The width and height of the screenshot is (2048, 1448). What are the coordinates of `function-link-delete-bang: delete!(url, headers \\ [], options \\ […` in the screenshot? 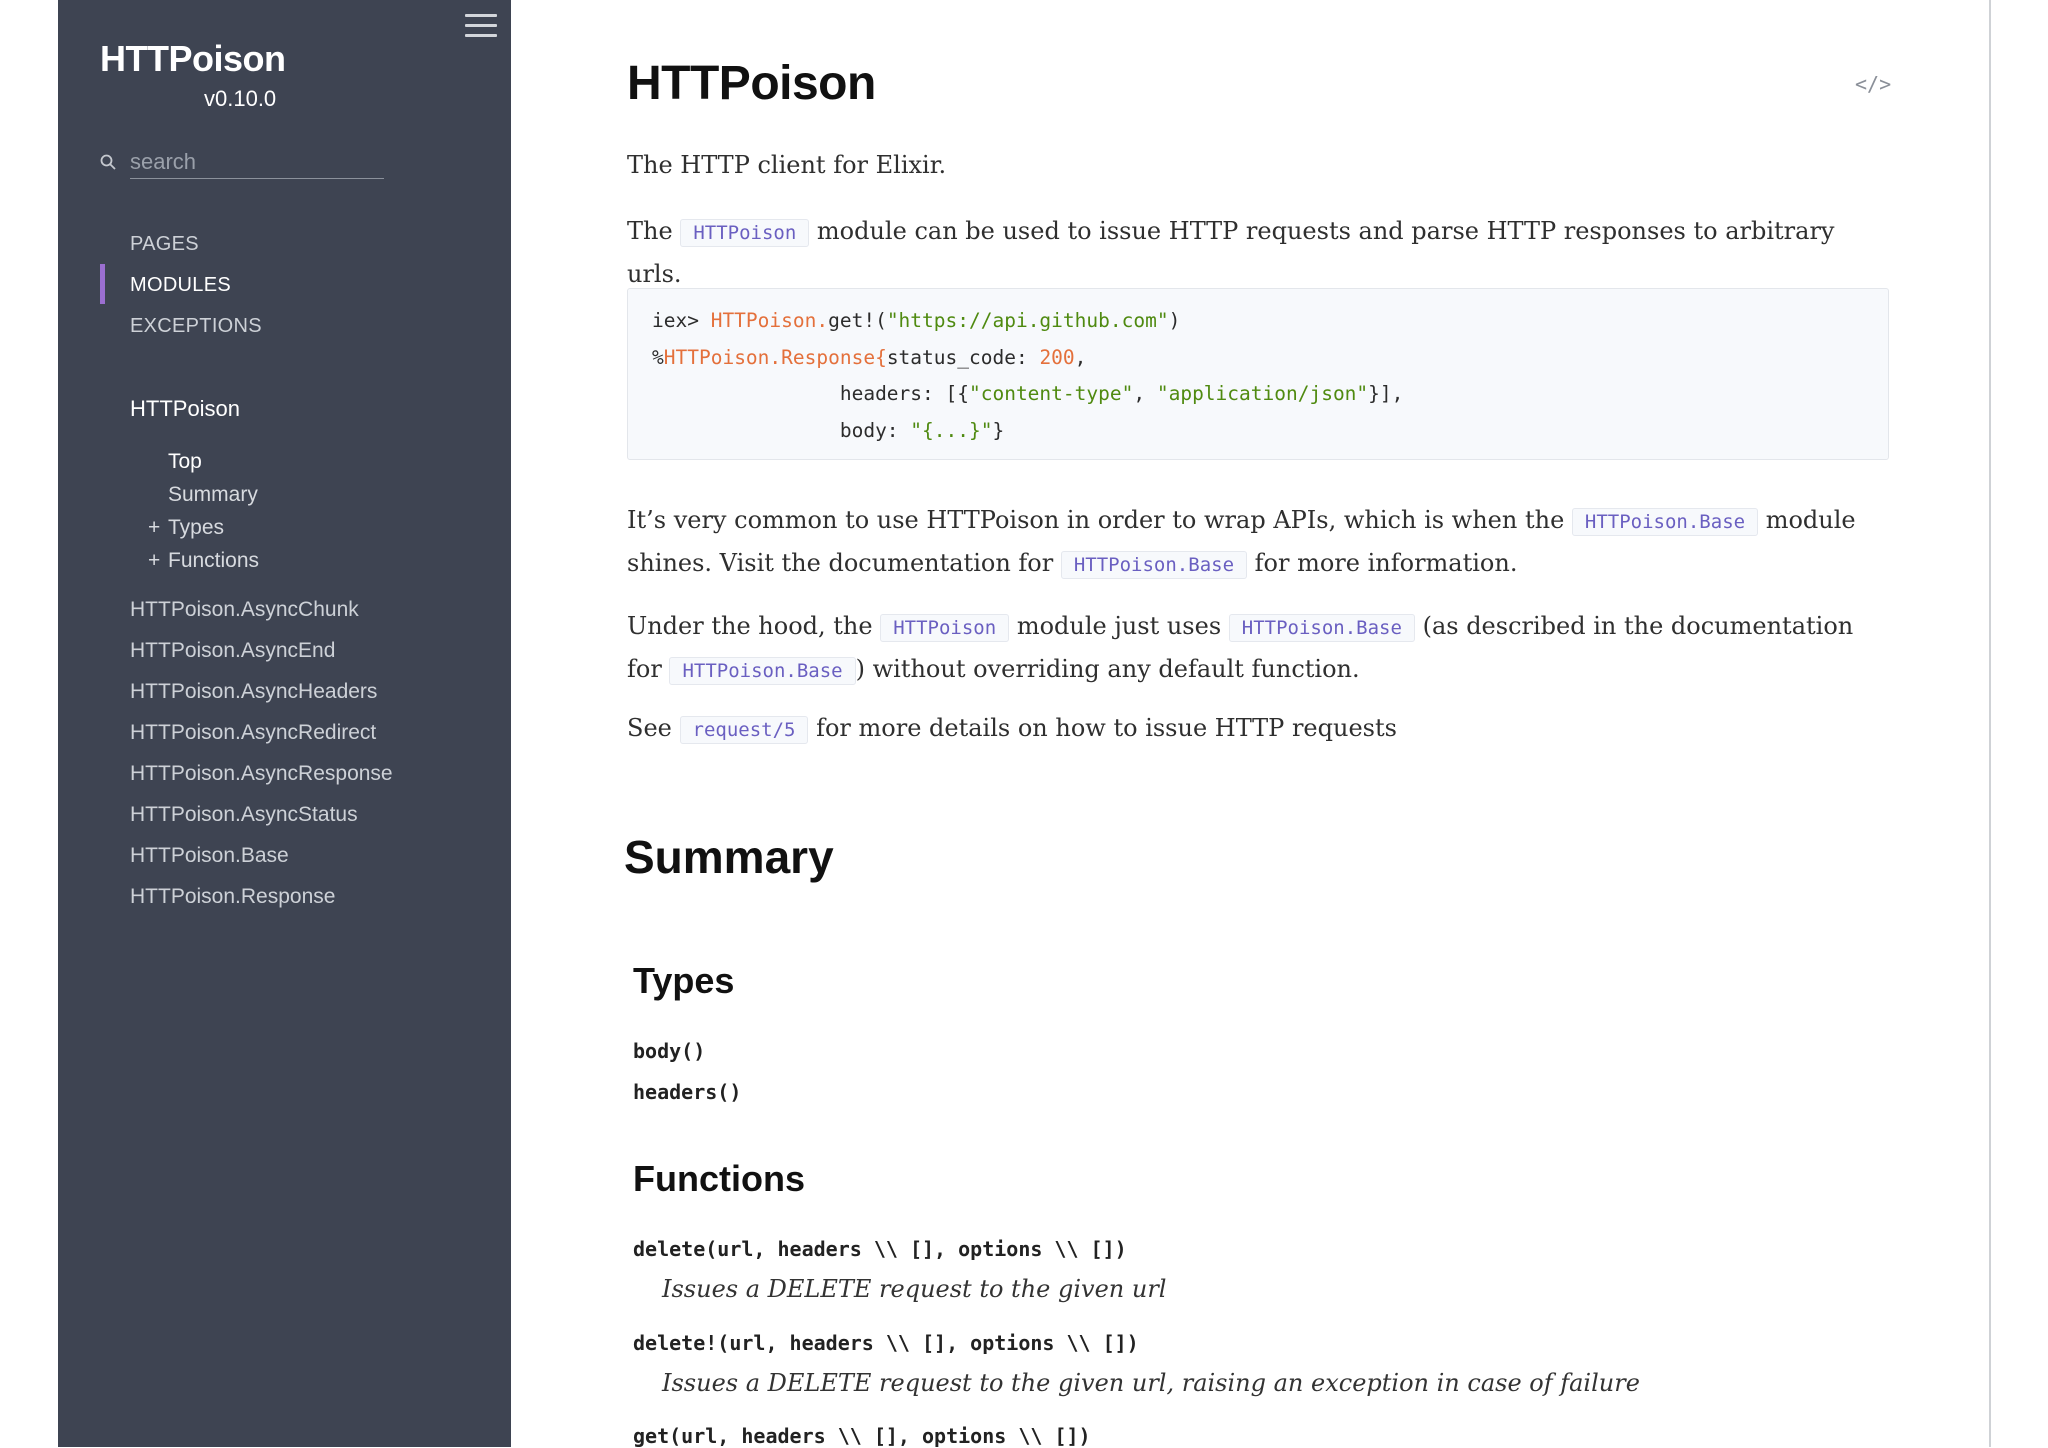 It's located at (886, 1343).